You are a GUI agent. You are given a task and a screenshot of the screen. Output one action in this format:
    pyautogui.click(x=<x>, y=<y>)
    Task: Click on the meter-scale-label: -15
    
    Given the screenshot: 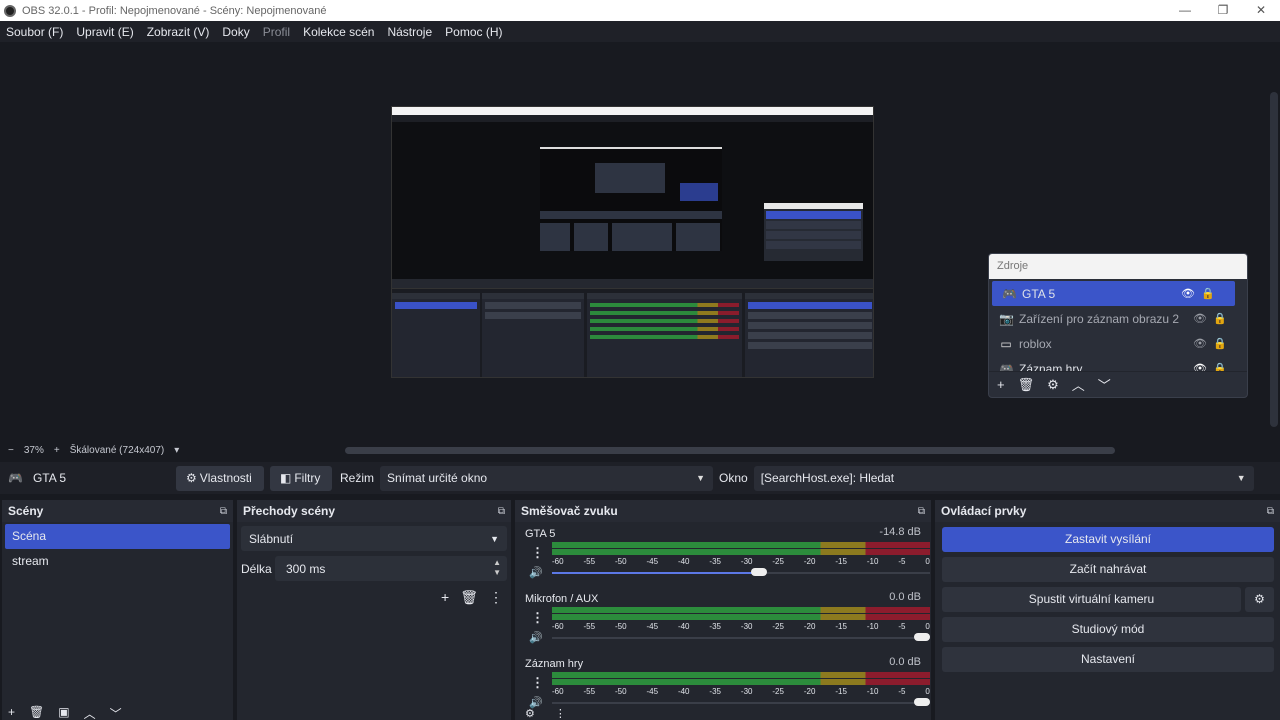 What is the action you would take?
    pyautogui.click(x=841, y=691)
    